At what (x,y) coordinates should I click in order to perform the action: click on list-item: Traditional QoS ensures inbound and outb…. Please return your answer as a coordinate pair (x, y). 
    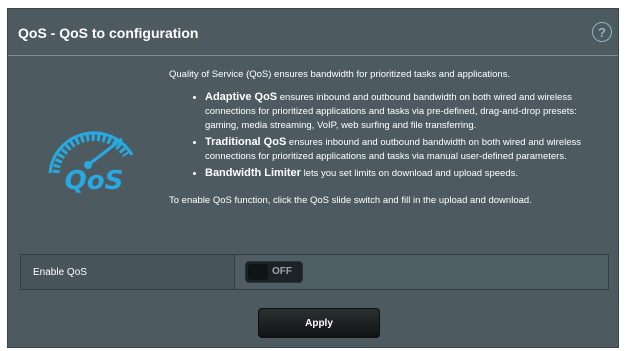
    Looking at the image, I should click on (407, 149).